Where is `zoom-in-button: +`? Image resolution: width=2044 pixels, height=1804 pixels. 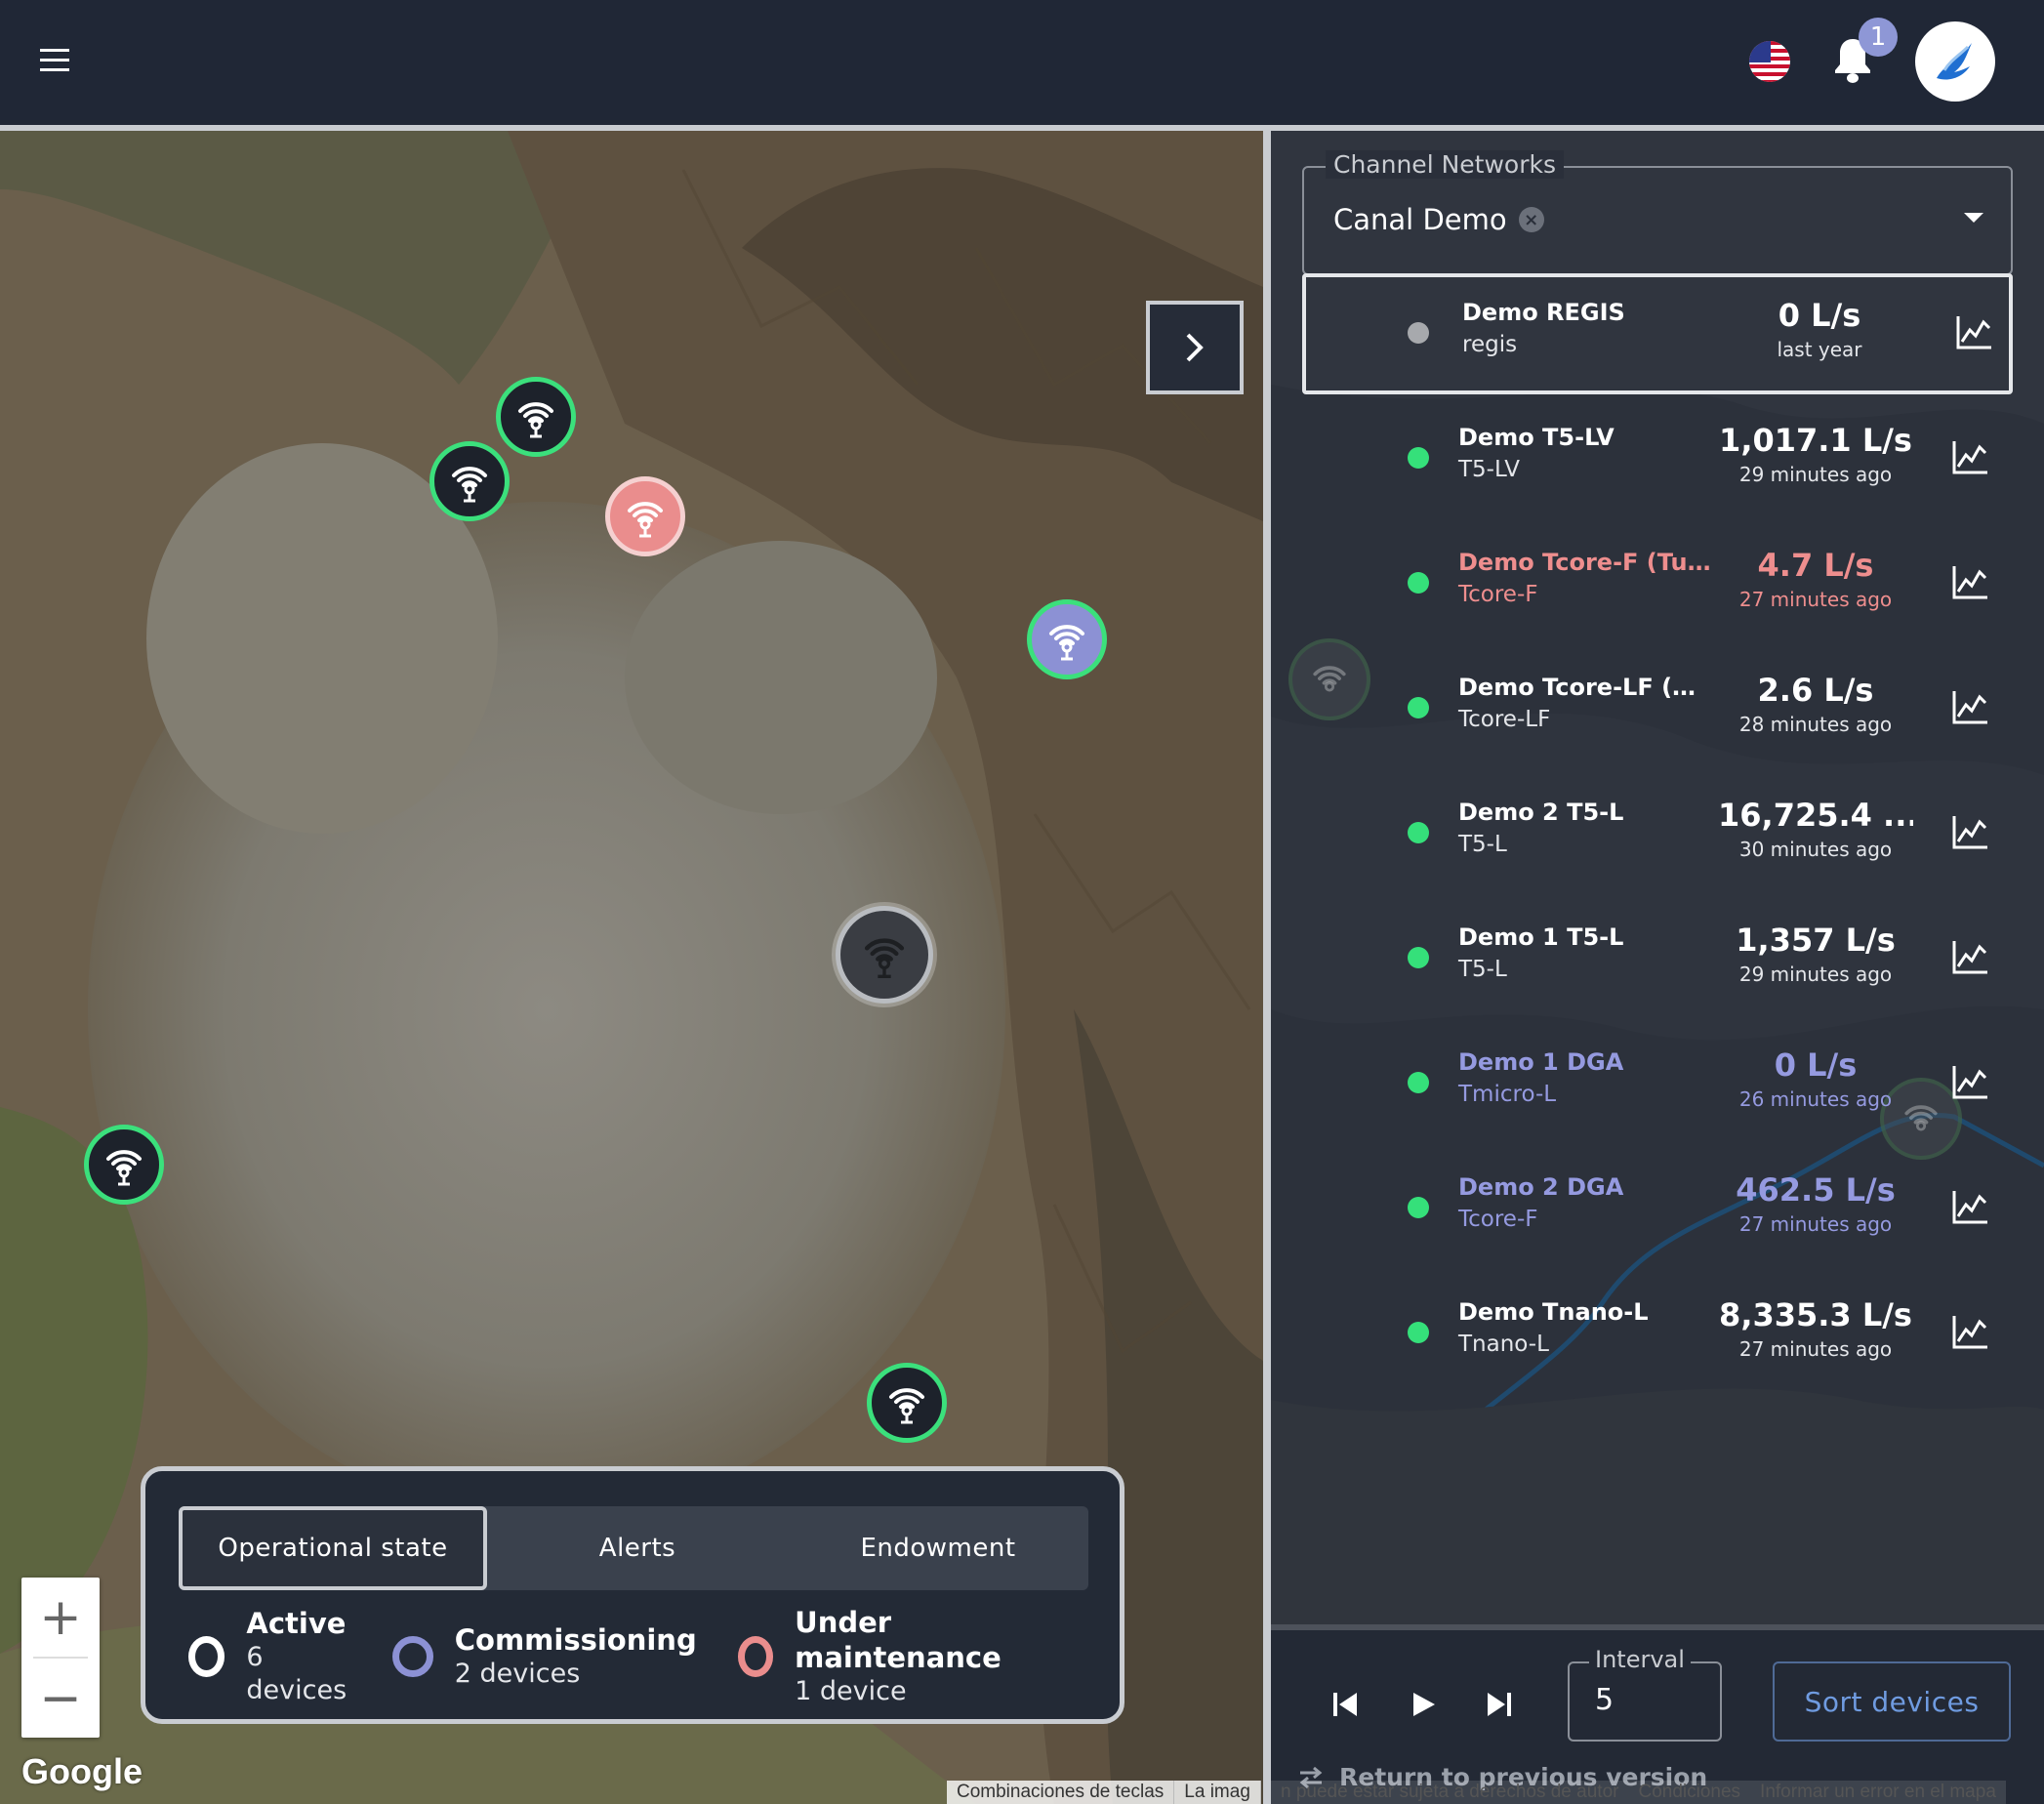
zoom-in-button: + is located at coordinates (60, 1617).